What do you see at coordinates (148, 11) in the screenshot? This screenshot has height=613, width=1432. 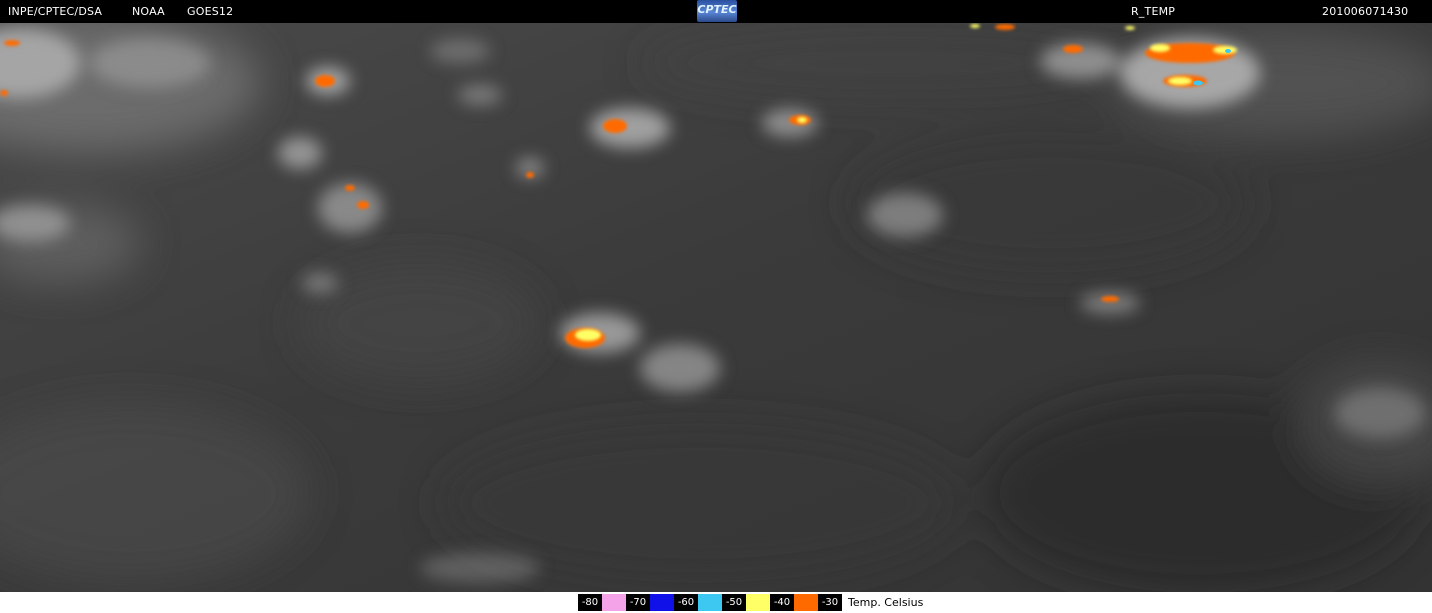 I see `agency-label: NOAA` at bounding box center [148, 11].